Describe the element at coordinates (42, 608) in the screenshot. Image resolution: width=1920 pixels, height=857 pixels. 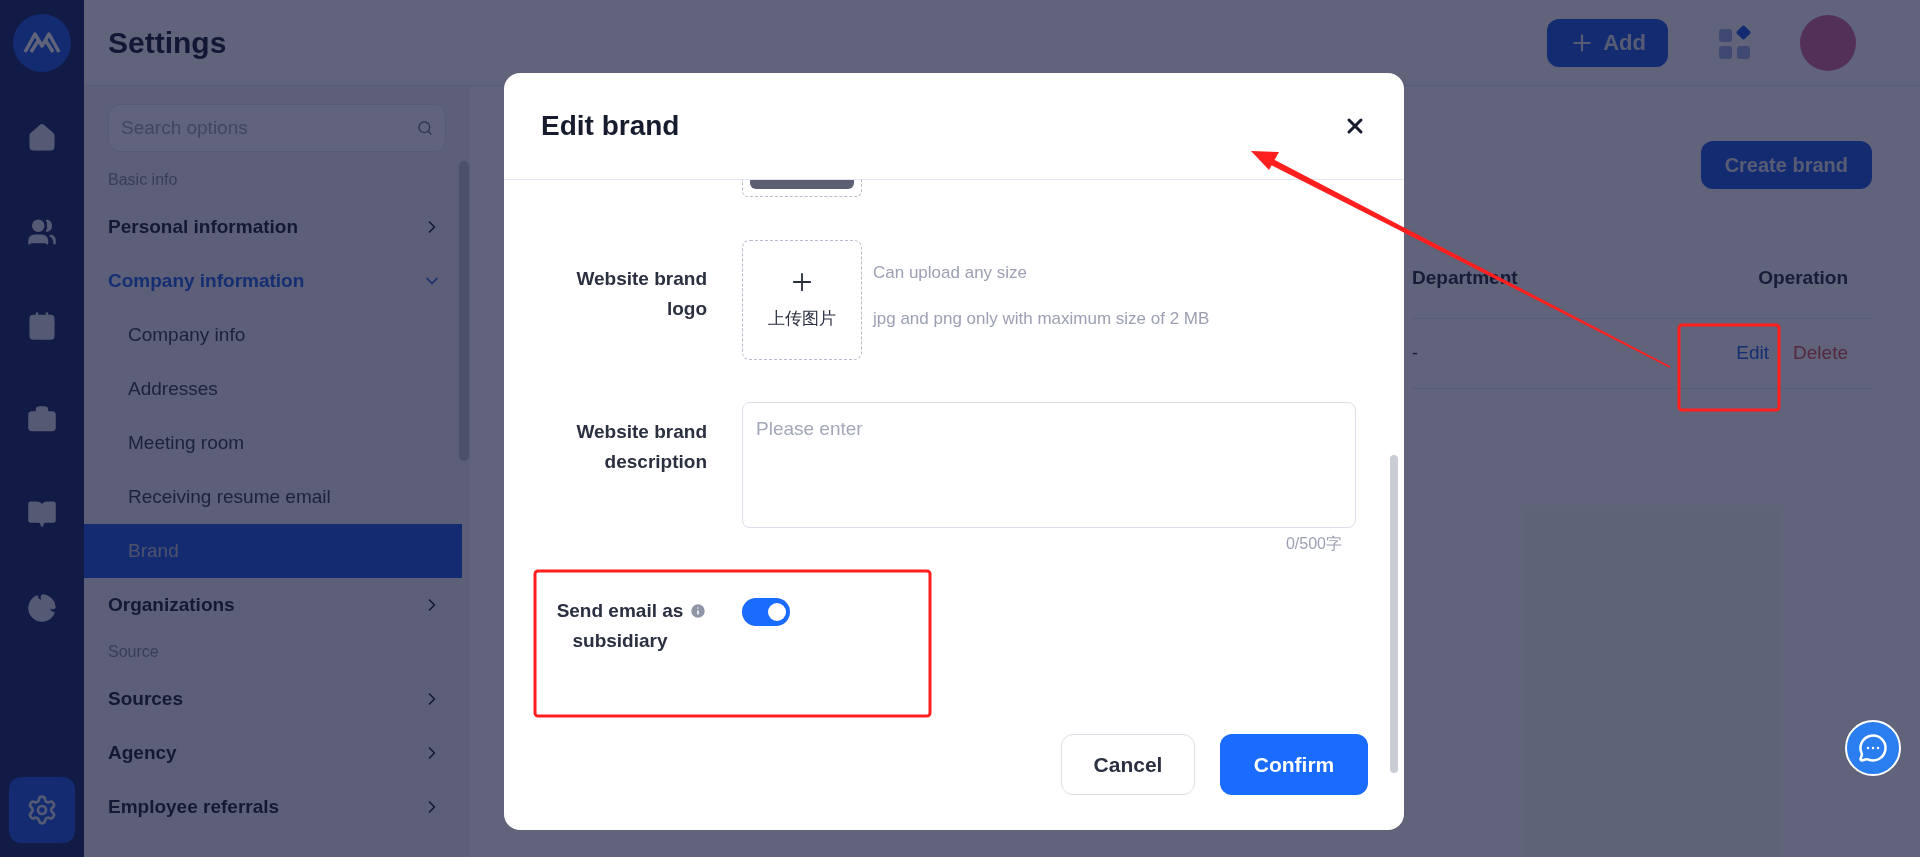
I see `pie-chart-icon` at that location.